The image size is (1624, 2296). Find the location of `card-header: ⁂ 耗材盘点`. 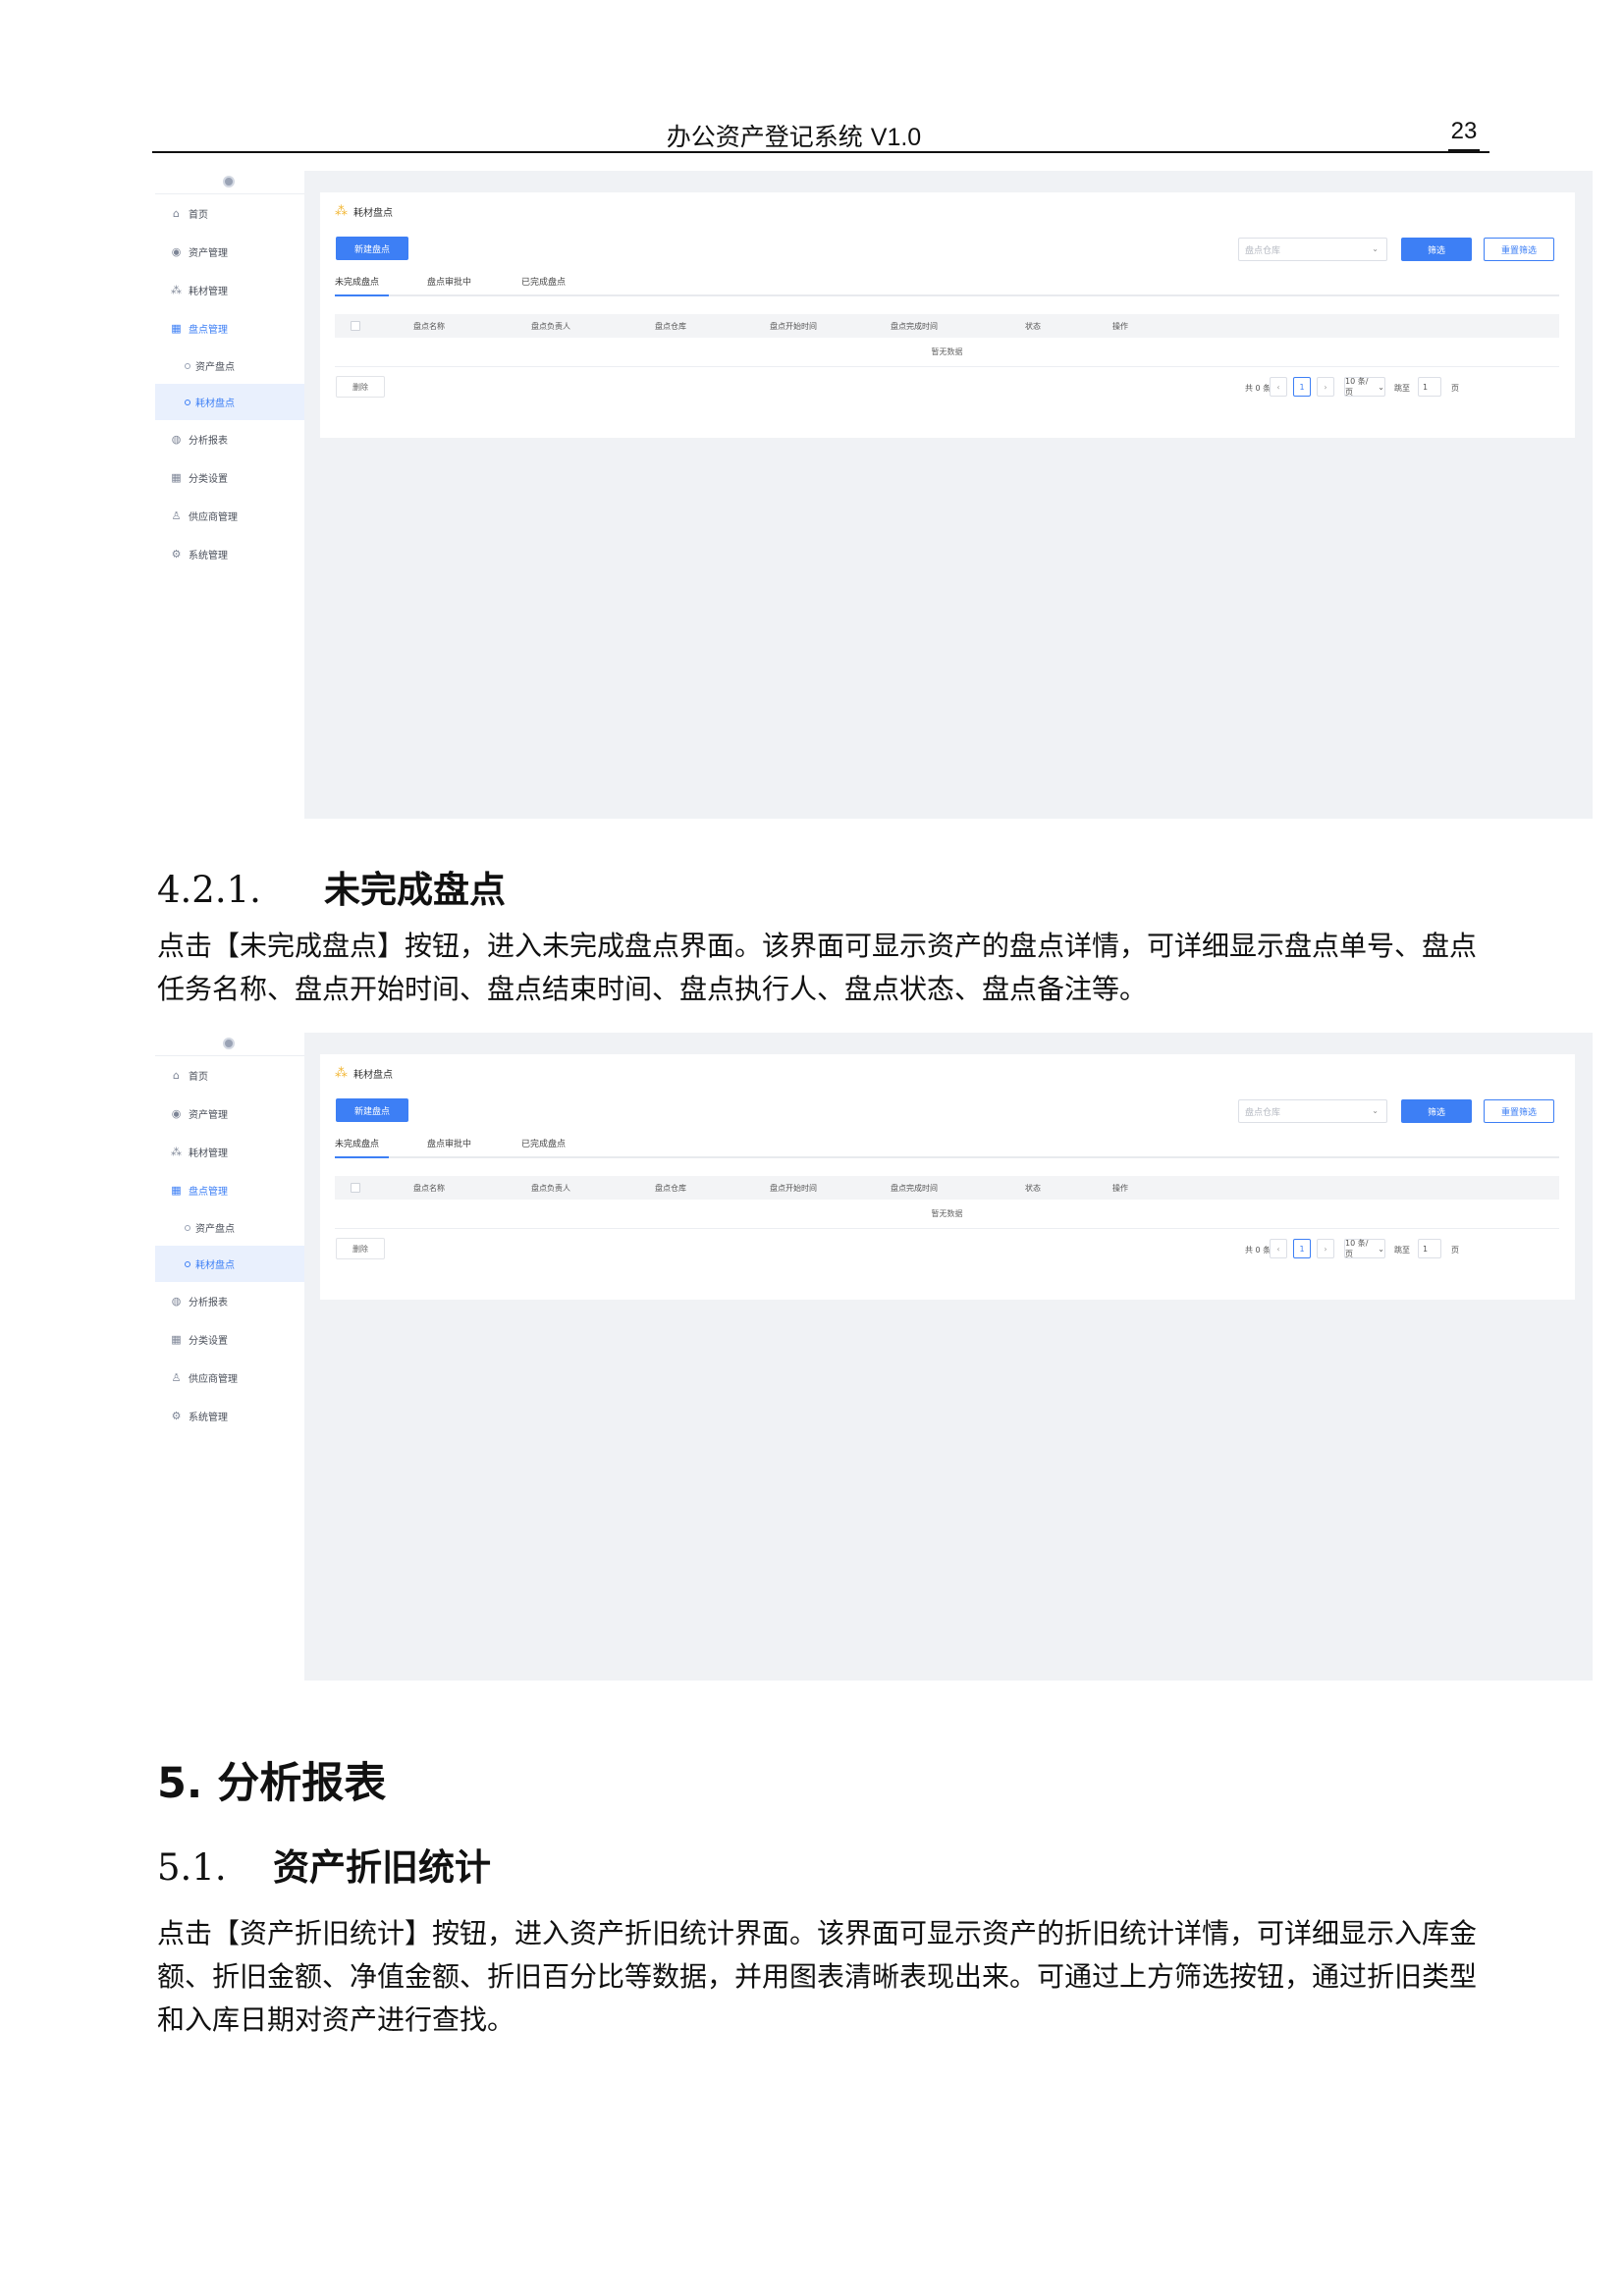

card-header: ⁂ 耗材盘点 is located at coordinates (364, 212).